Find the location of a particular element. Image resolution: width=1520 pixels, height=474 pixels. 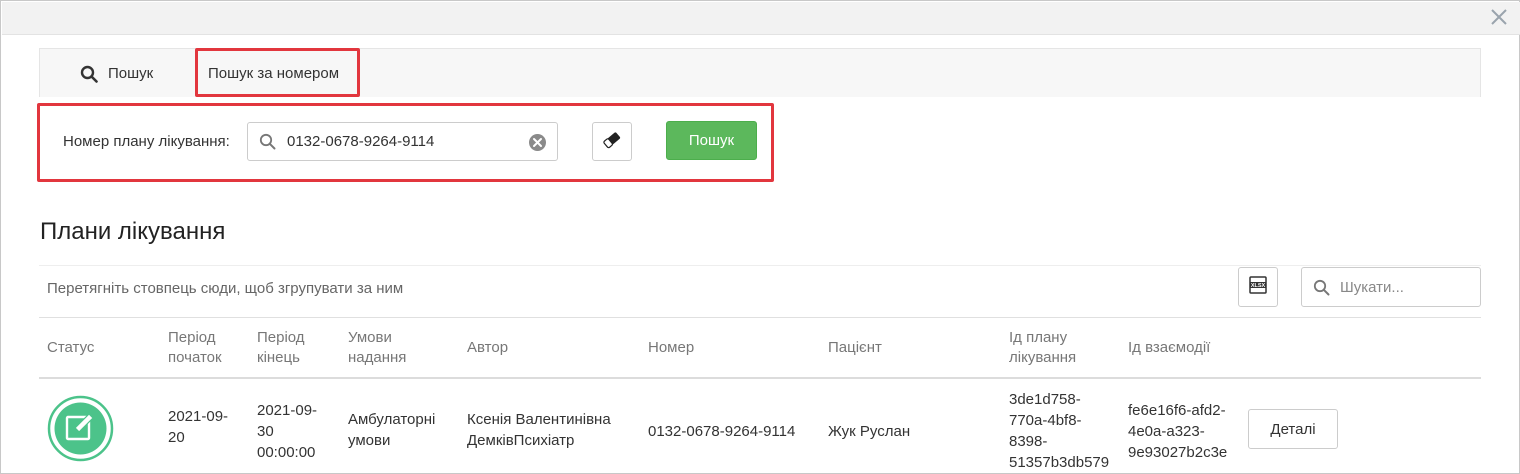

column-header-label: Ід плану is located at coordinates (1038, 337).